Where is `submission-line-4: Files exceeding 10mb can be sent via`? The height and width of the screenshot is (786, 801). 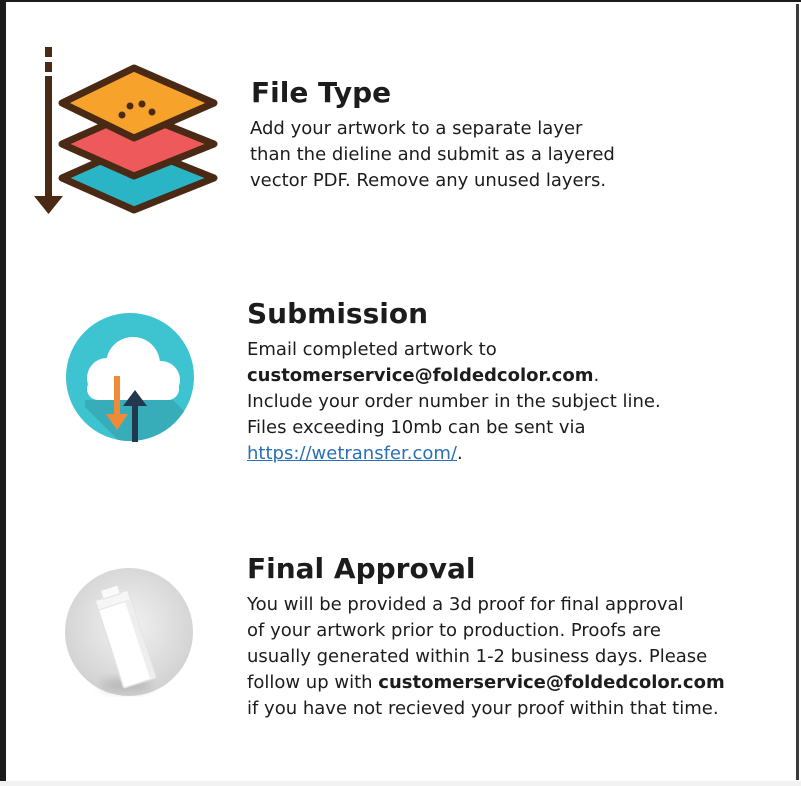 submission-line-4: Files exceeding 10mb can be sent via is located at coordinates (416, 427).